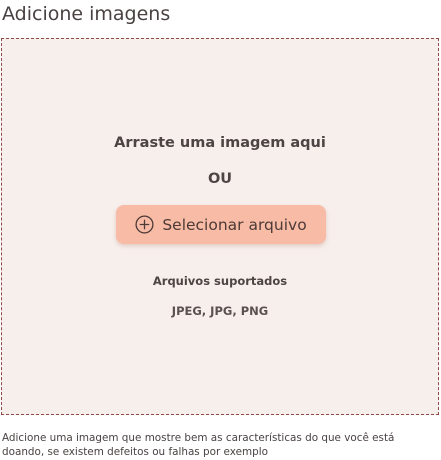 The height and width of the screenshot is (460, 441). Describe the element at coordinates (220, 179) in the screenshot. I see `or-separator: OU` at that location.